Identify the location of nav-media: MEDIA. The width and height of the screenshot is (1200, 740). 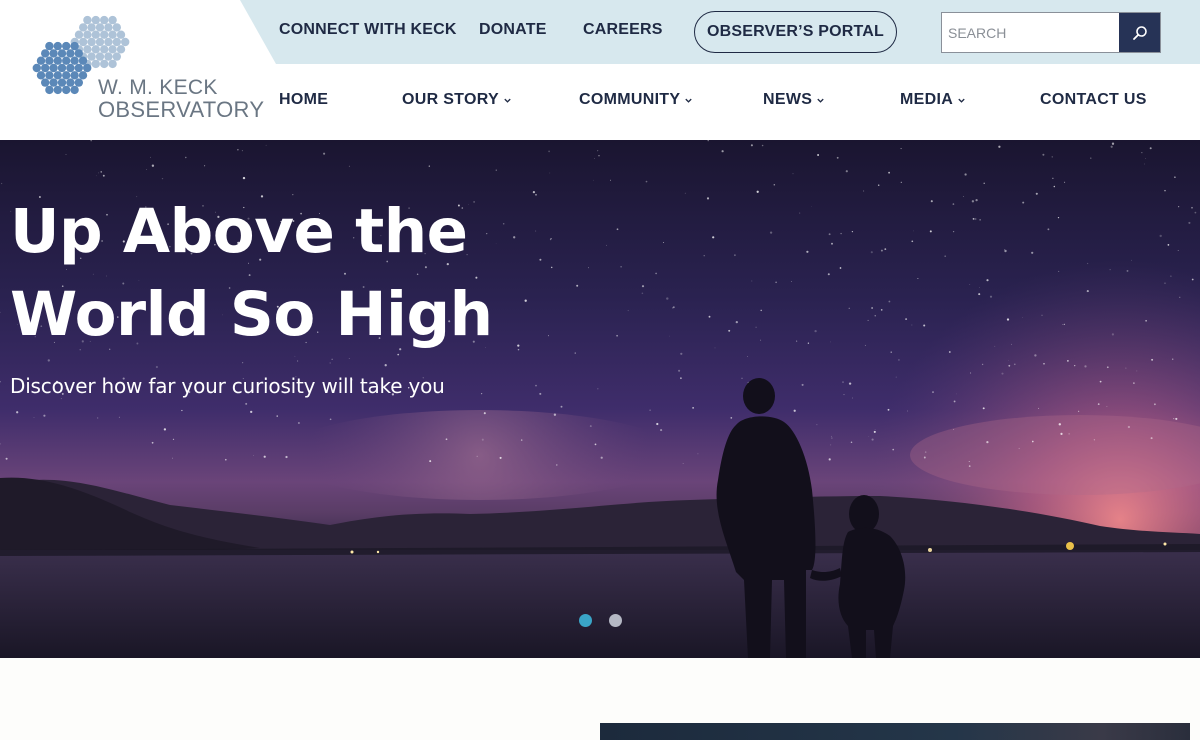
(933, 100).